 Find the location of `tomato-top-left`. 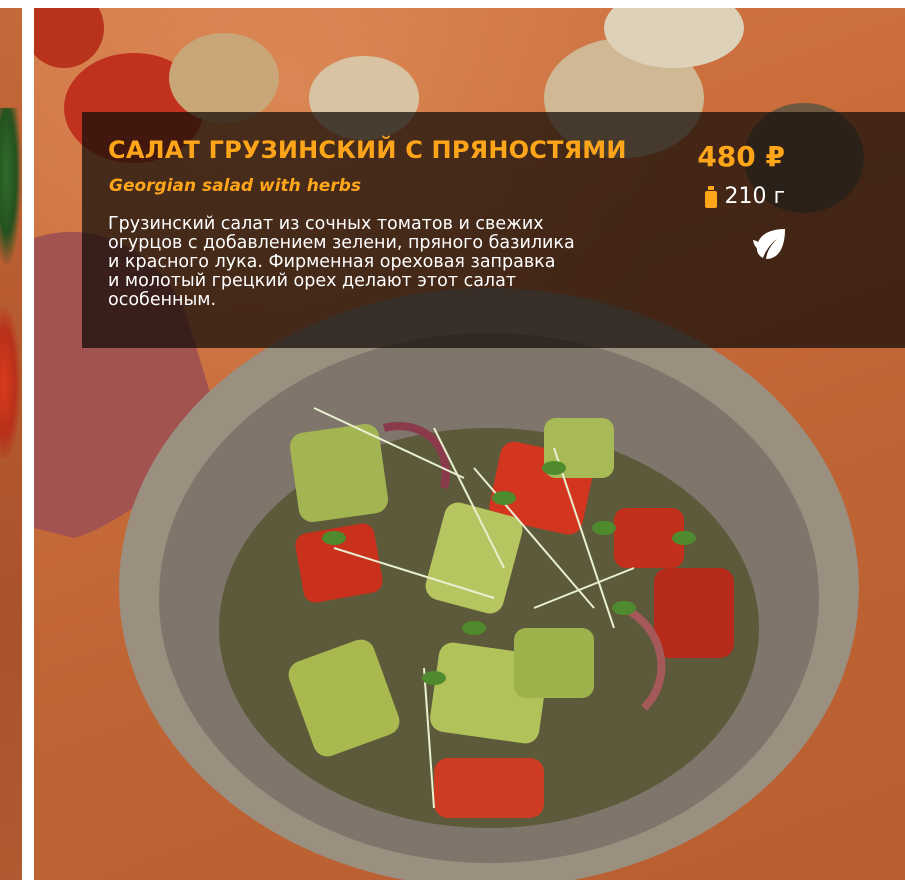

tomato-top-left is located at coordinates (69, 38).